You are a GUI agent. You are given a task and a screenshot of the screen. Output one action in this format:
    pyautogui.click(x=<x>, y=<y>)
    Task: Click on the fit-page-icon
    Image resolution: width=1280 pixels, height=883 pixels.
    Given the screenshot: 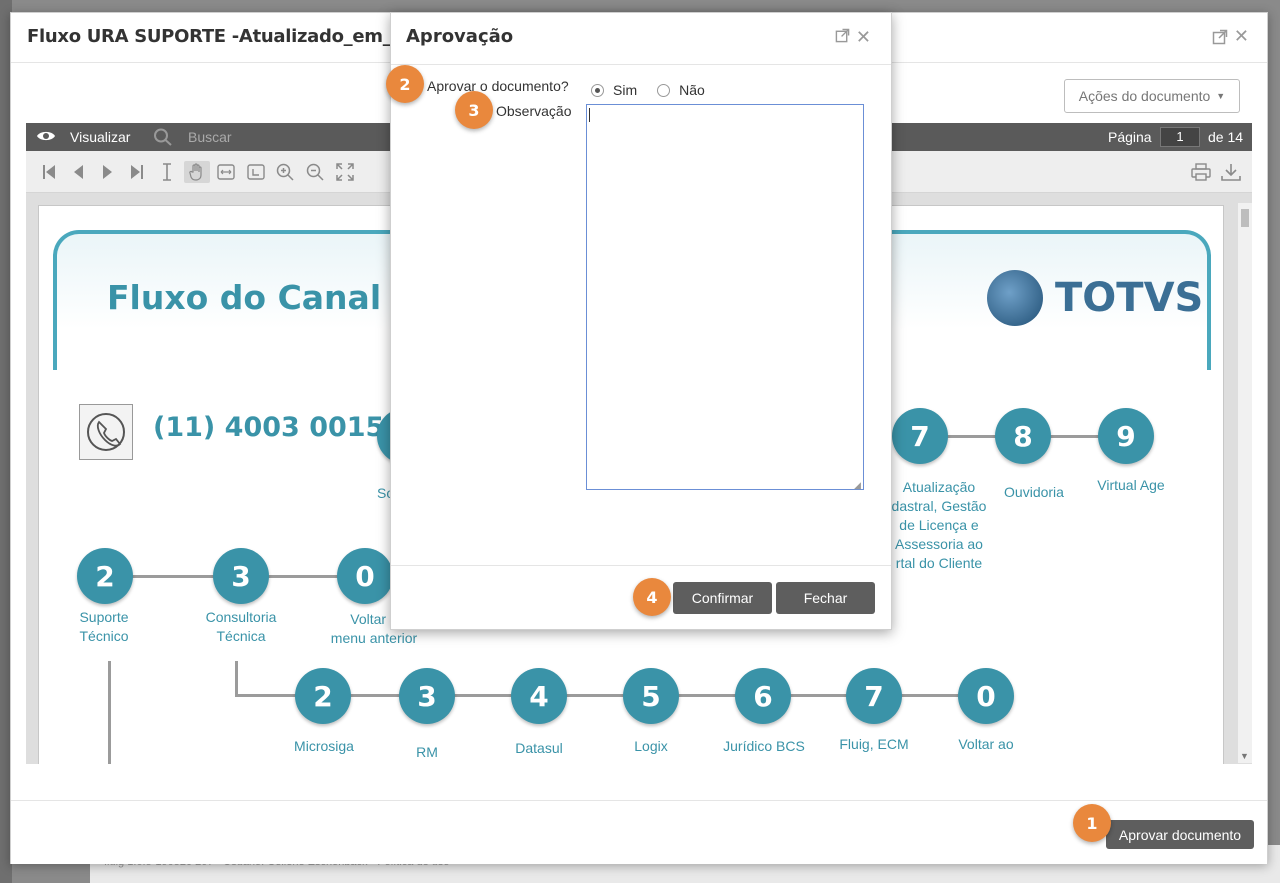 What is the action you would take?
    pyautogui.click(x=256, y=172)
    